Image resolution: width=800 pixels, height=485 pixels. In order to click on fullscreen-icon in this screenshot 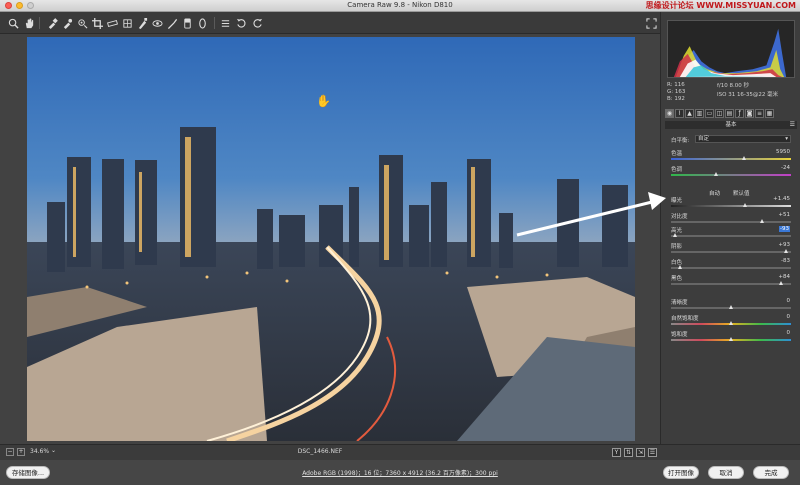, I will do `click(651, 23)`.